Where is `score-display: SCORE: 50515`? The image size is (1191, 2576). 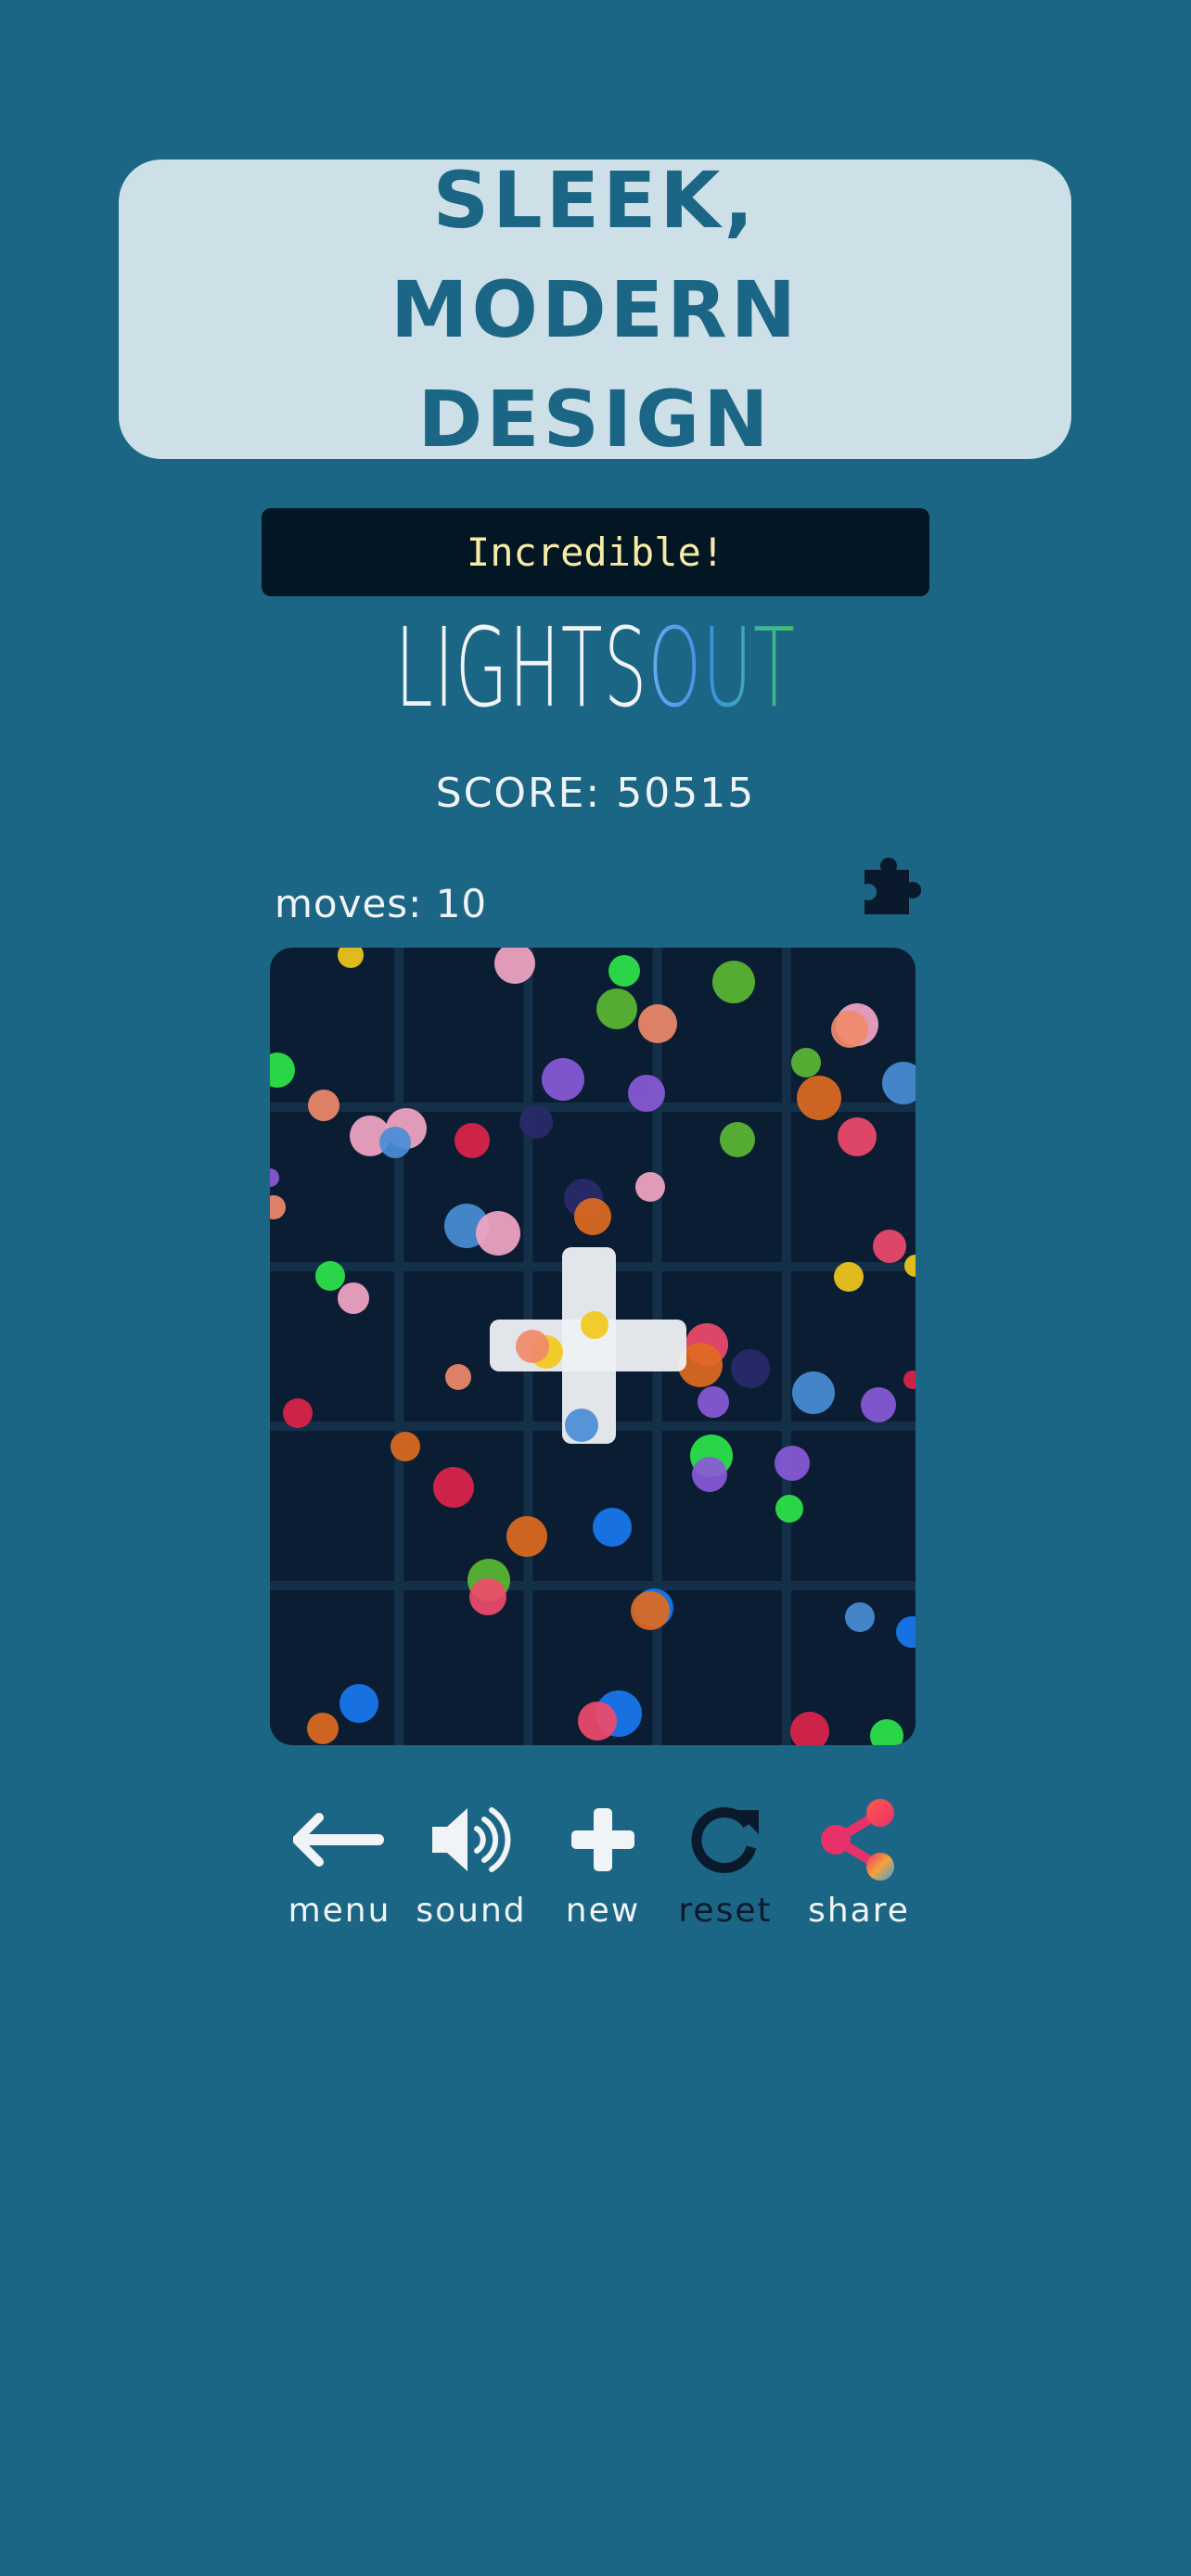 score-display: SCORE: 50515 is located at coordinates (595, 793).